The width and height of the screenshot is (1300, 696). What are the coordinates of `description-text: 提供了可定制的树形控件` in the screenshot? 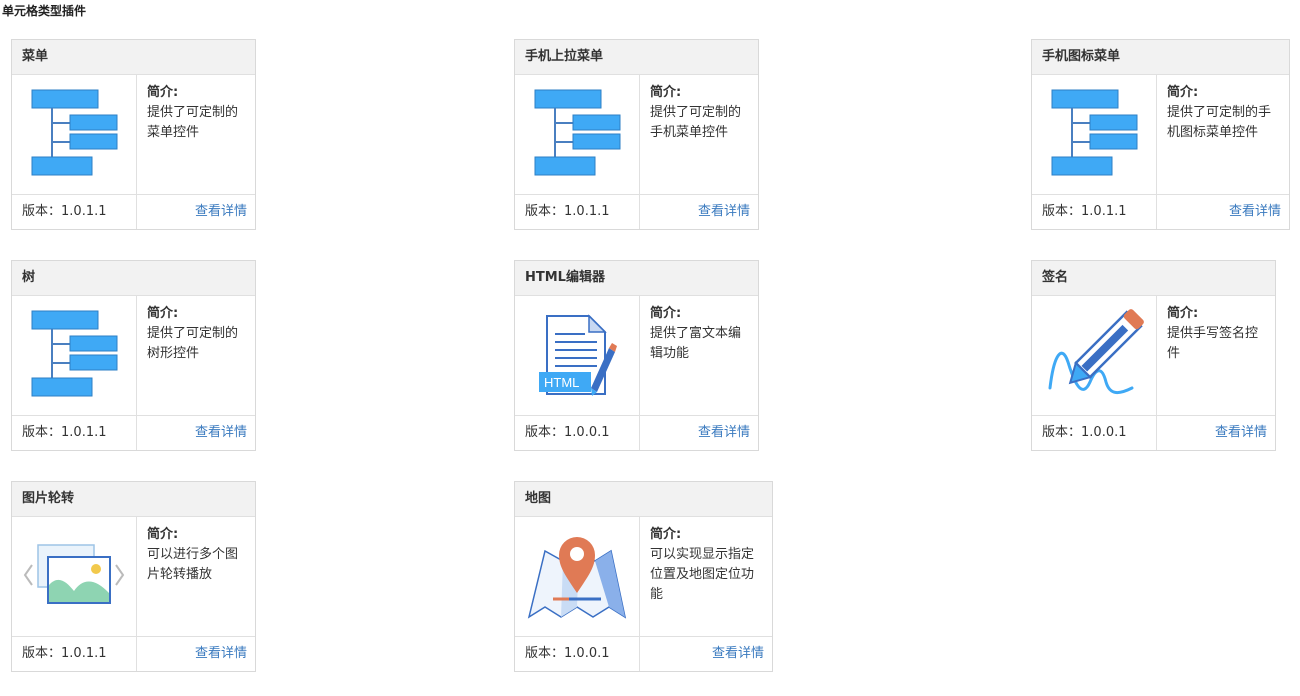 It's located at (193, 343).